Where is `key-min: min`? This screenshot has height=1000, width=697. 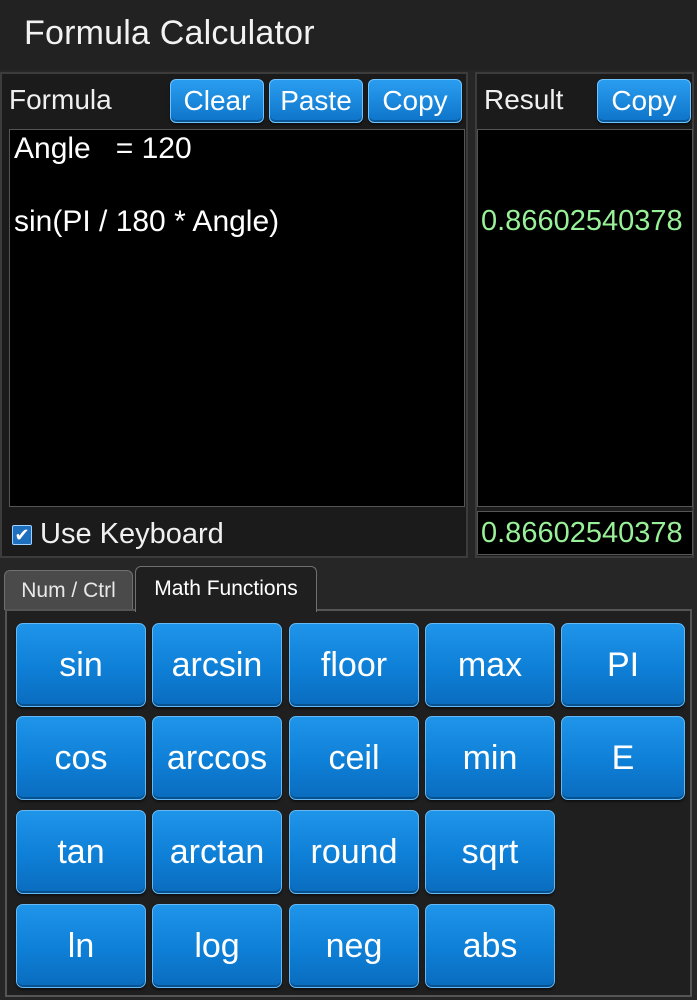
key-min: min is located at coordinates (490, 758).